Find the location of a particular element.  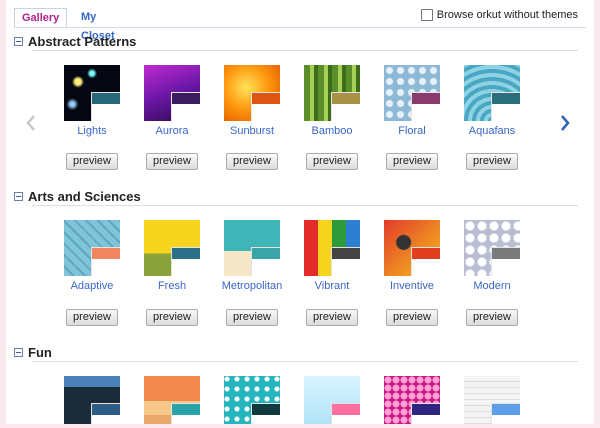

theme-name-link: Lights is located at coordinates (92, 132).